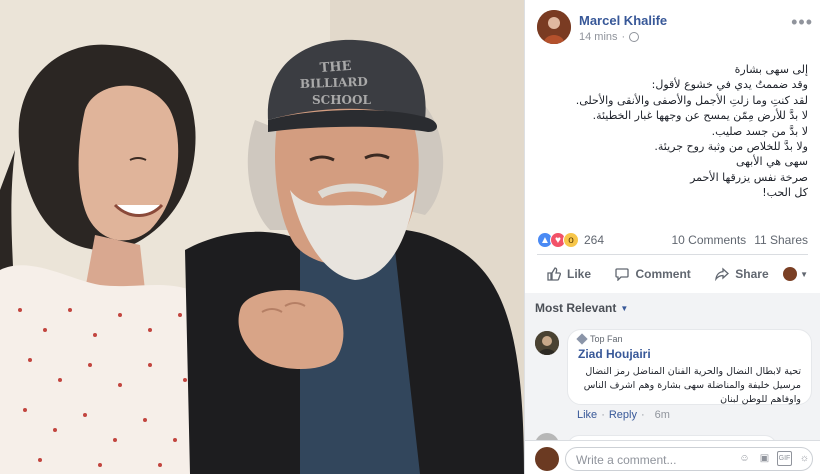  Describe the element at coordinates (759, 131) in the screenshot. I see `post-line: لا بدَّ من جسد صليب.` at that location.